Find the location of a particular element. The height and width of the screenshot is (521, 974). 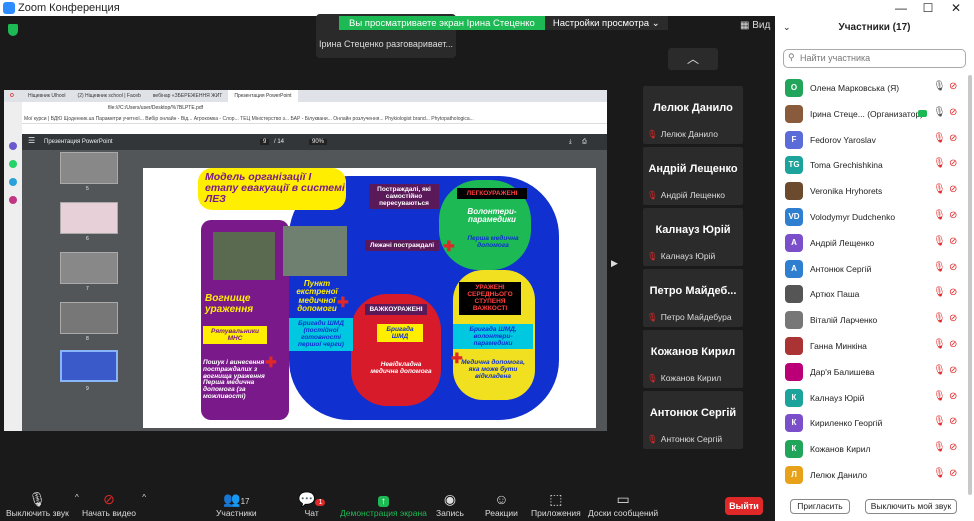

participant-row: TG Toma Grechishkina 🎙 ⊘ is located at coordinates (874, 165).